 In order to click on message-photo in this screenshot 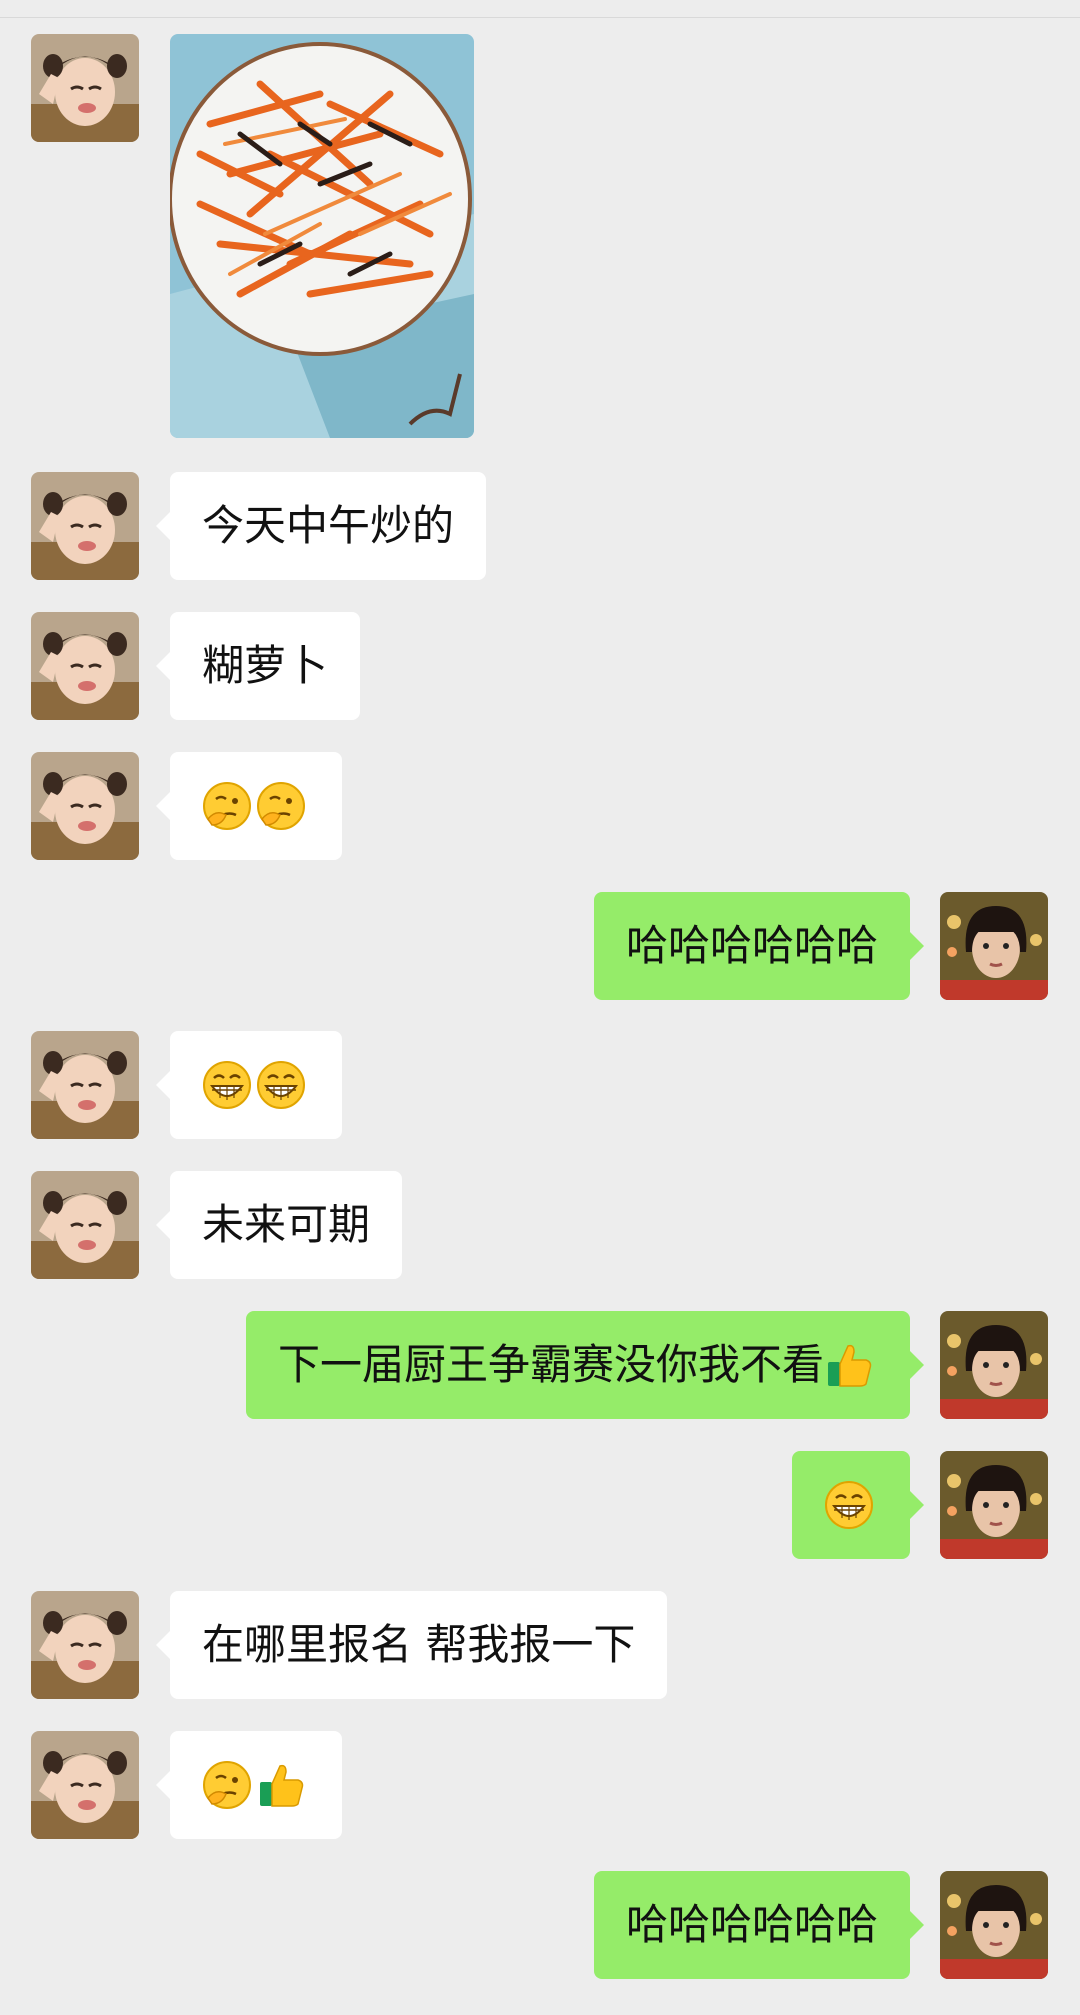, I will do `click(322, 236)`.